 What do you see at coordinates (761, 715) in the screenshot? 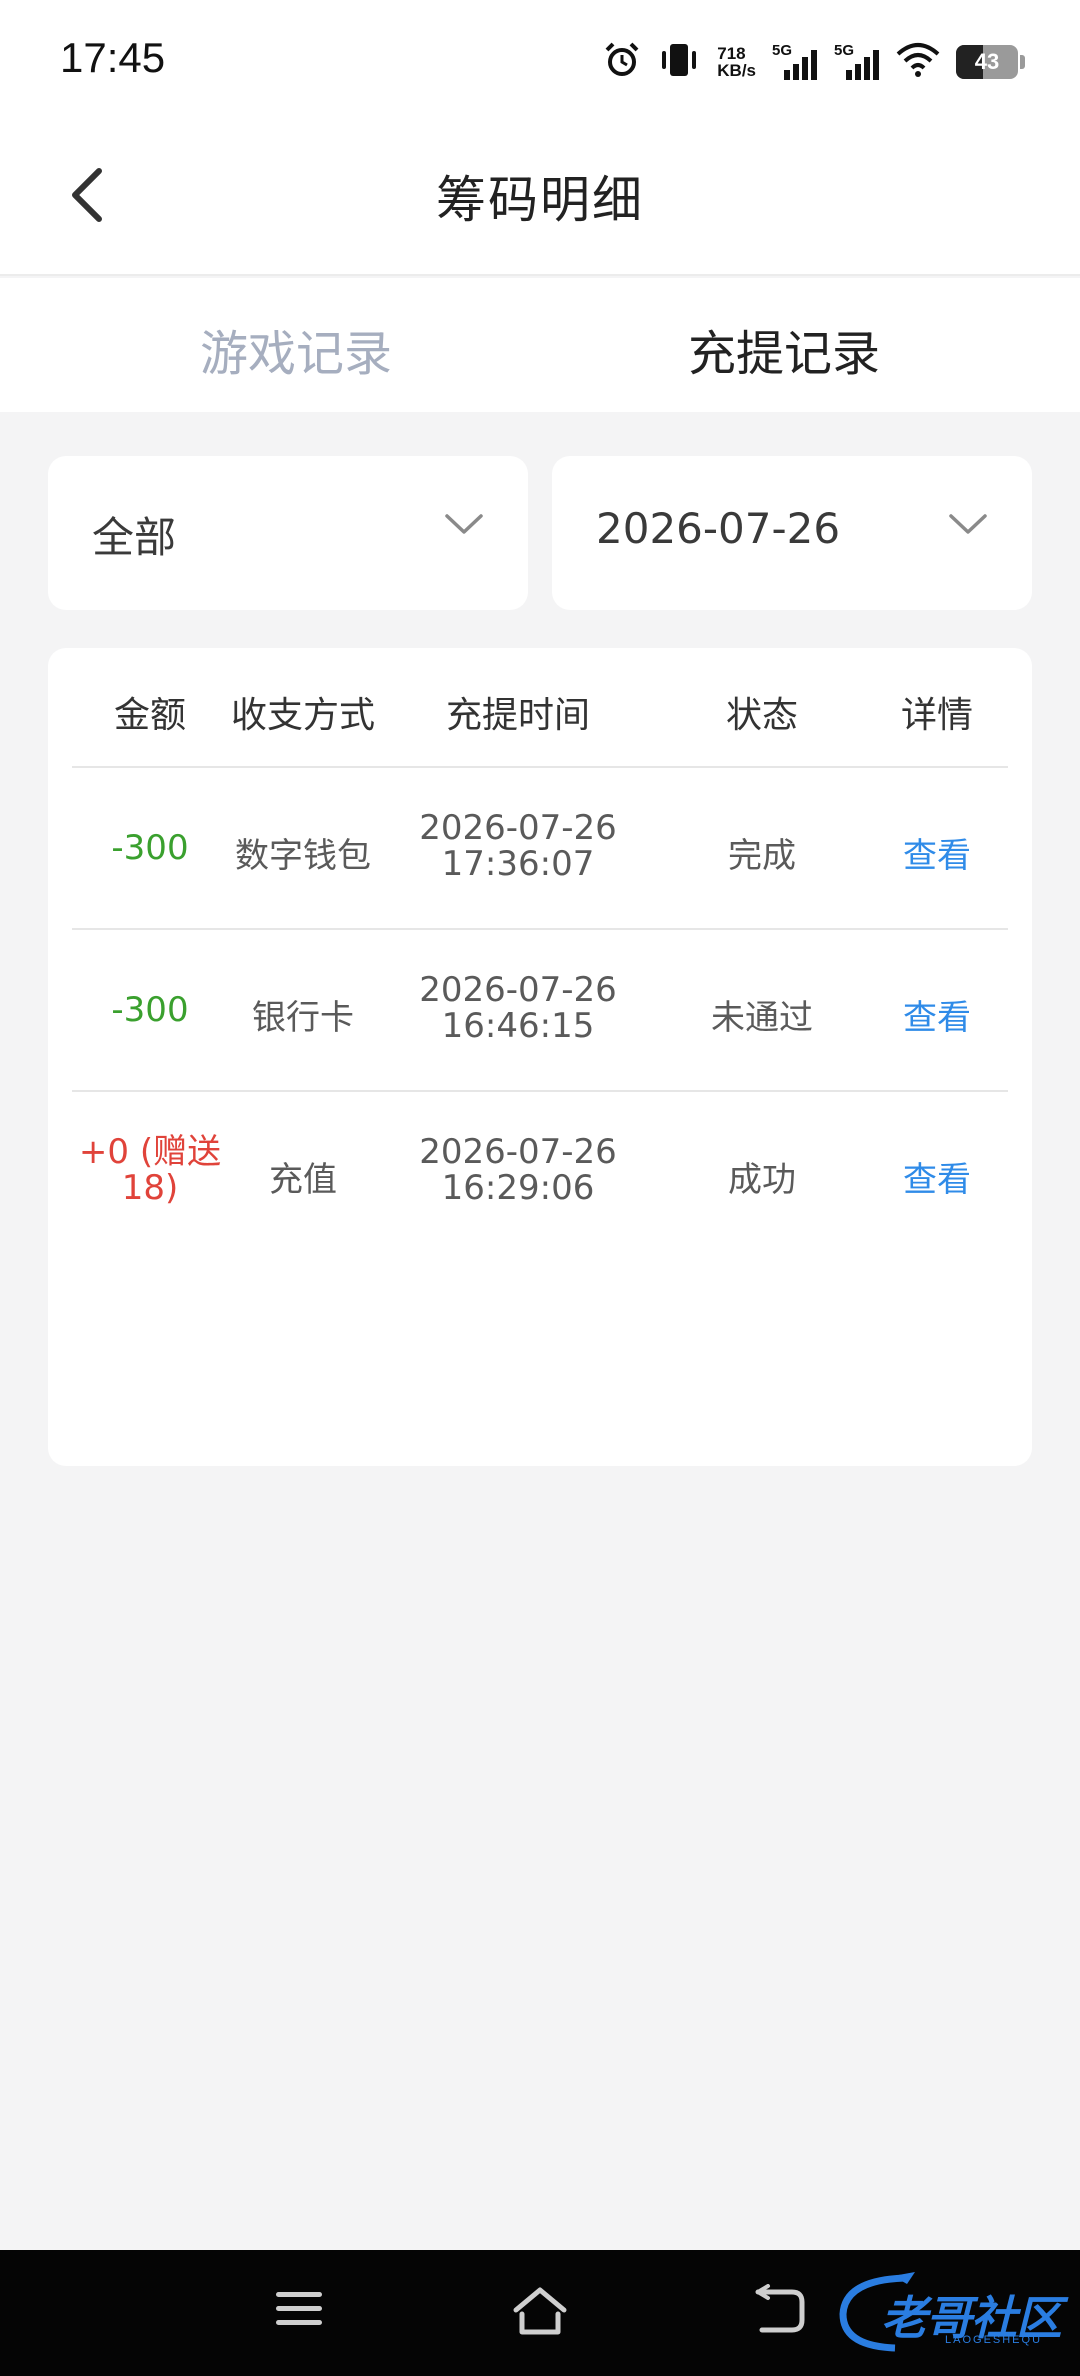
I see `column-header-status: 状态` at bounding box center [761, 715].